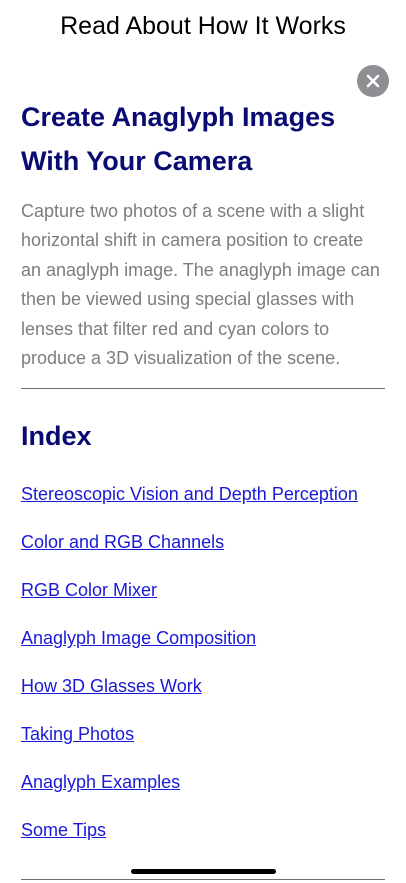  What do you see at coordinates (189, 494) in the screenshot?
I see `index-link-stereoscopic-vision: Stereoscopic Vision and Depth Perception` at bounding box center [189, 494].